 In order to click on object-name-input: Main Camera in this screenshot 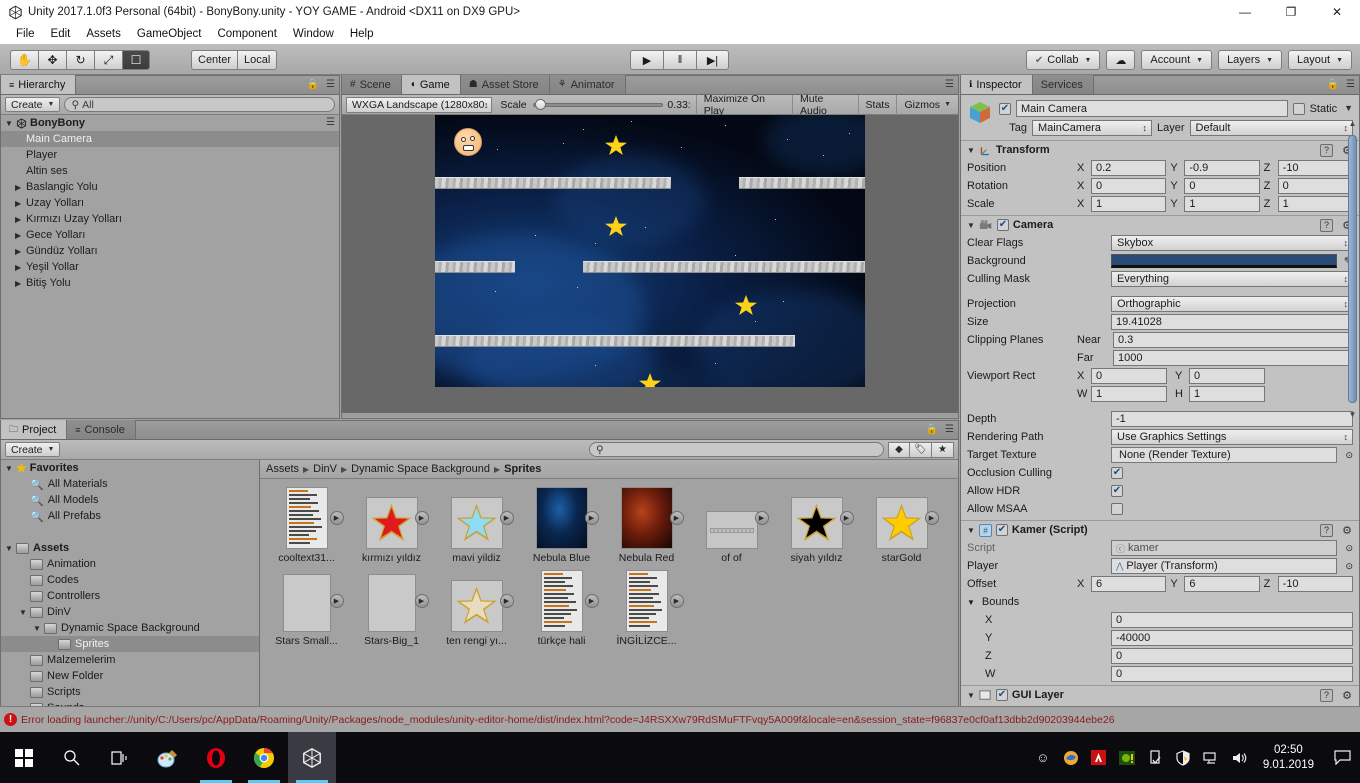, I will do `click(1152, 108)`.